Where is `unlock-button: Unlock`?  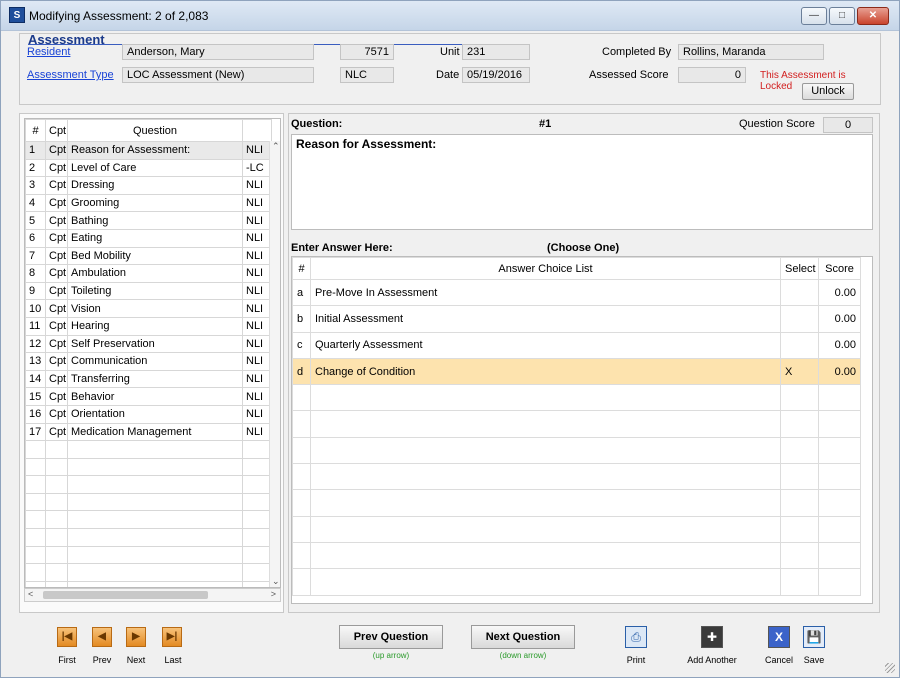 unlock-button: Unlock is located at coordinates (828, 91).